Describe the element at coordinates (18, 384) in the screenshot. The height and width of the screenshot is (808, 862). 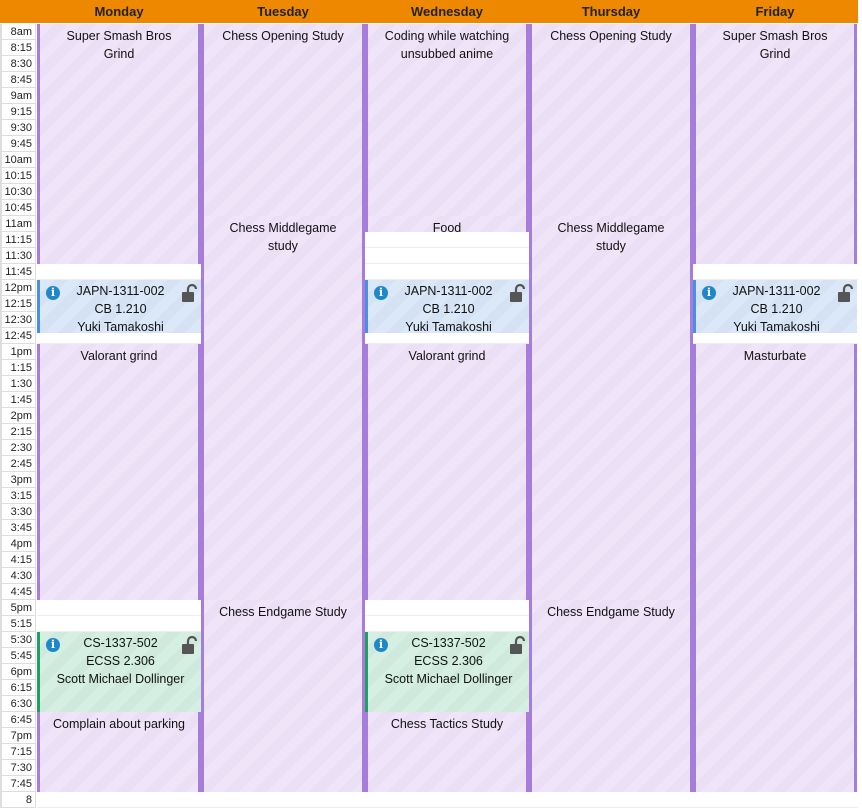
I see `time-label: 1:30` at that location.